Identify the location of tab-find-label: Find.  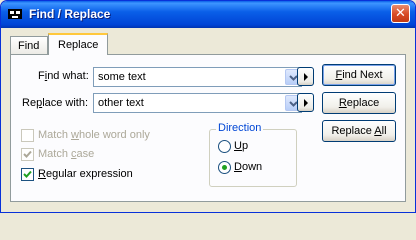
(29, 46).